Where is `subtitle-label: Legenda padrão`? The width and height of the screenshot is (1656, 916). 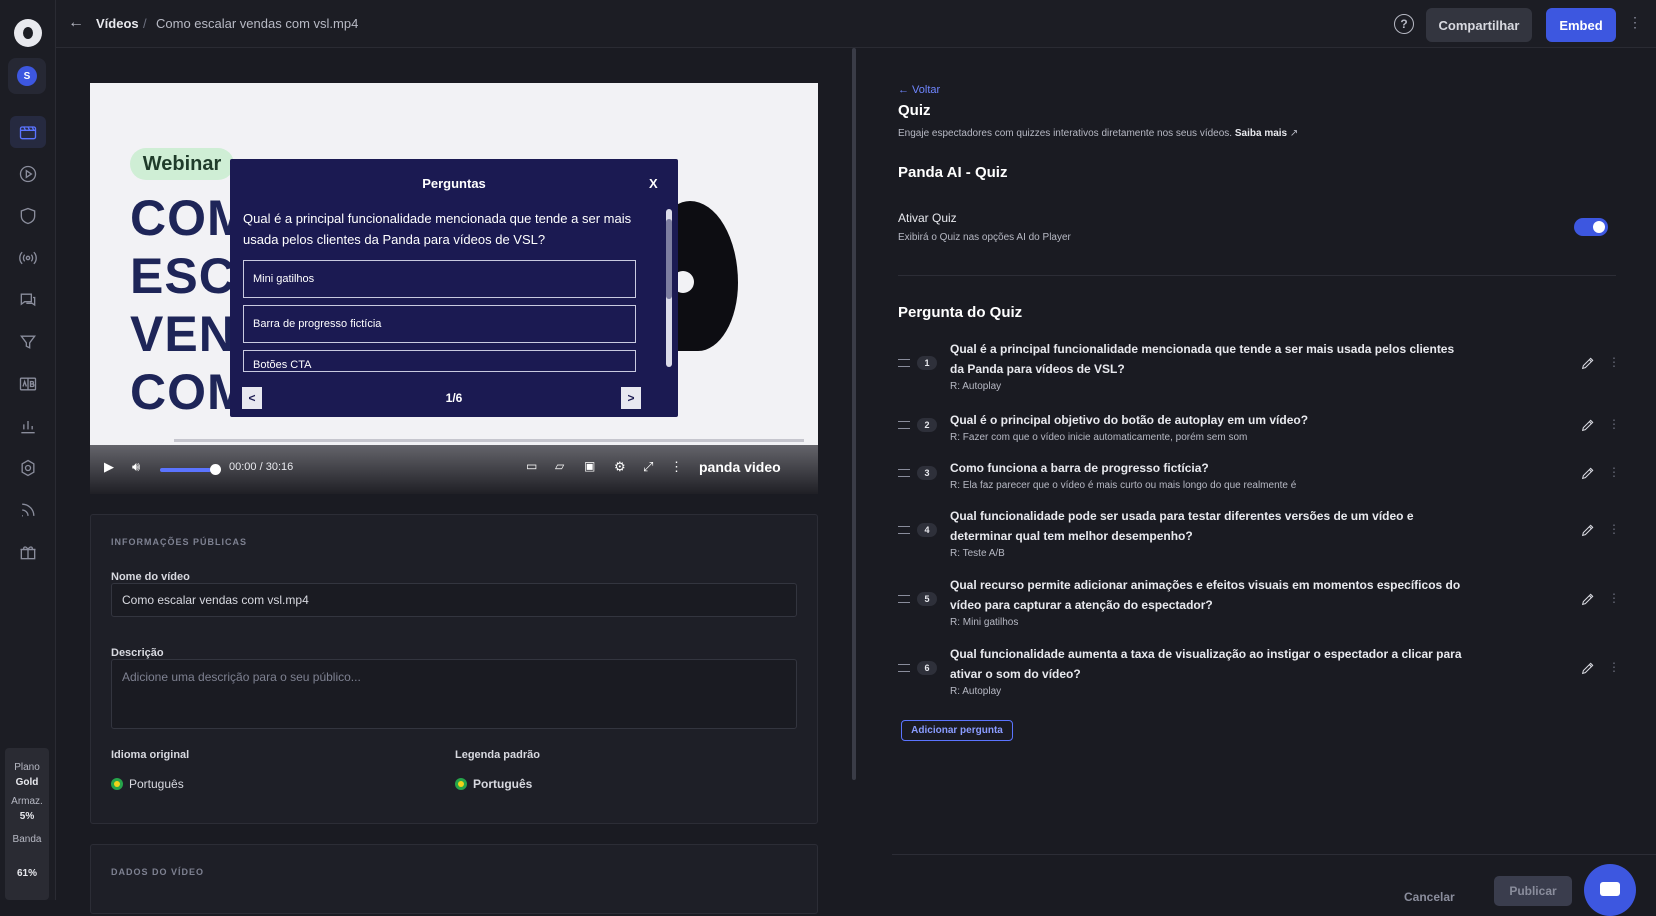 subtitle-label: Legenda padrão is located at coordinates (497, 755).